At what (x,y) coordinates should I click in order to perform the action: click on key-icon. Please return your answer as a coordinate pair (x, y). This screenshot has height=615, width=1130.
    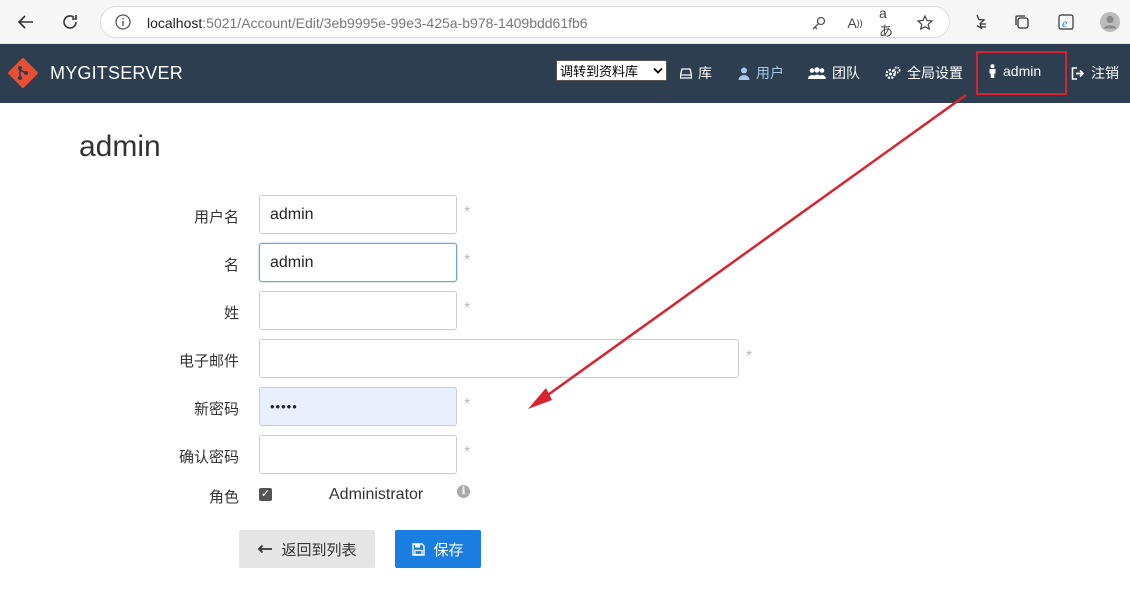
    Looking at the image, I should click on (819, 23).